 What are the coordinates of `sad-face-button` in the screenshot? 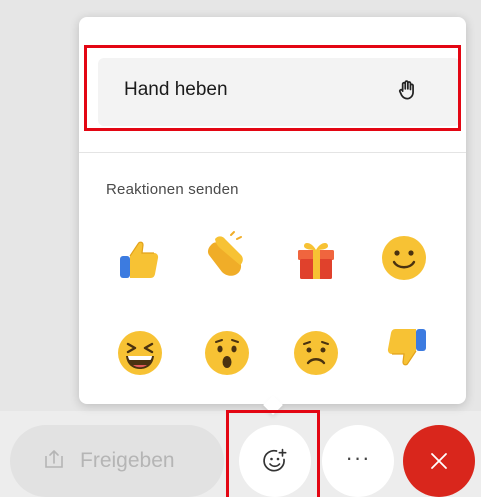 It's located at (316, 353).